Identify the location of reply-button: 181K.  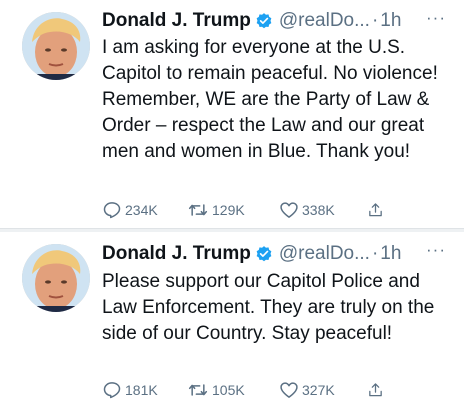
(144, 390).